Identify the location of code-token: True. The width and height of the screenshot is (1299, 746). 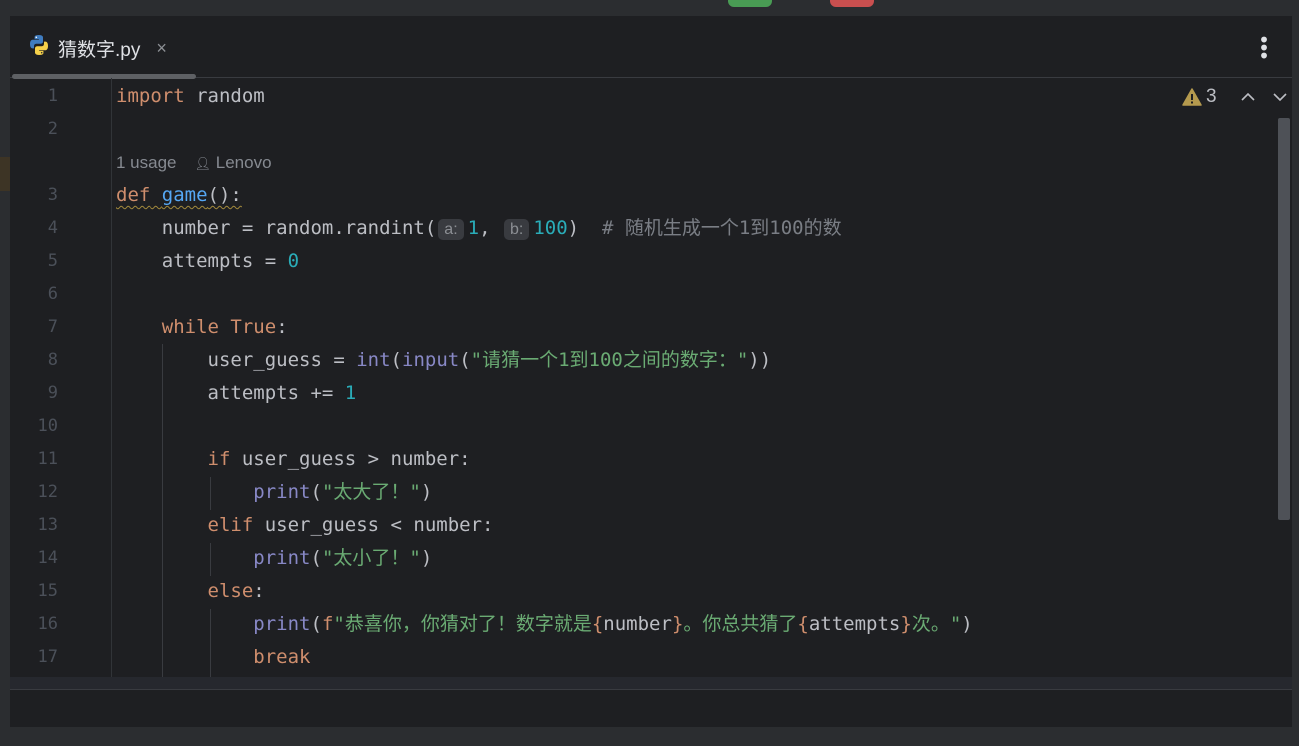
(253, 327).